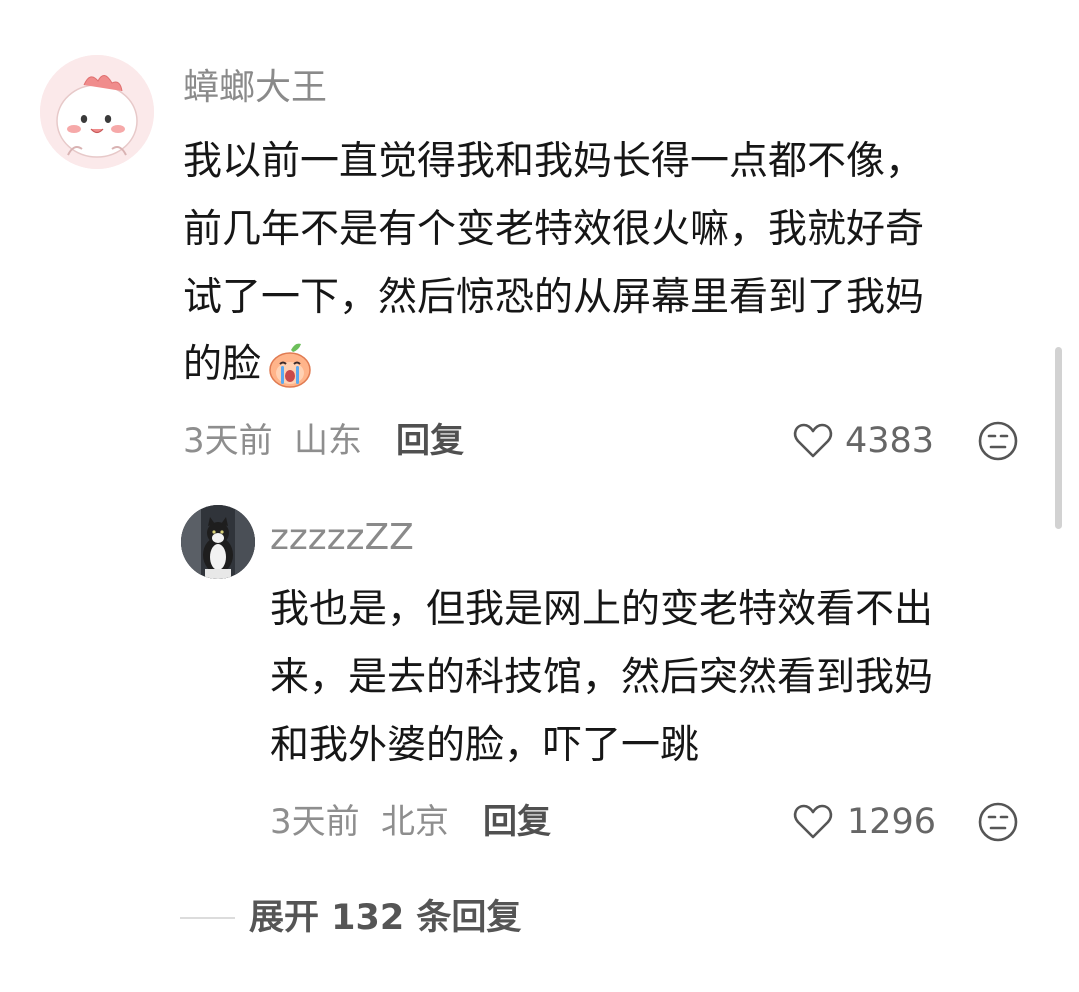 The image size is (1079, 992). What do you see at coordinates (602, 609) in the screenshot?
I see `reply-text-line: 我也是，但我是网上的变老特效看不出` at bounding box center [602, 609].